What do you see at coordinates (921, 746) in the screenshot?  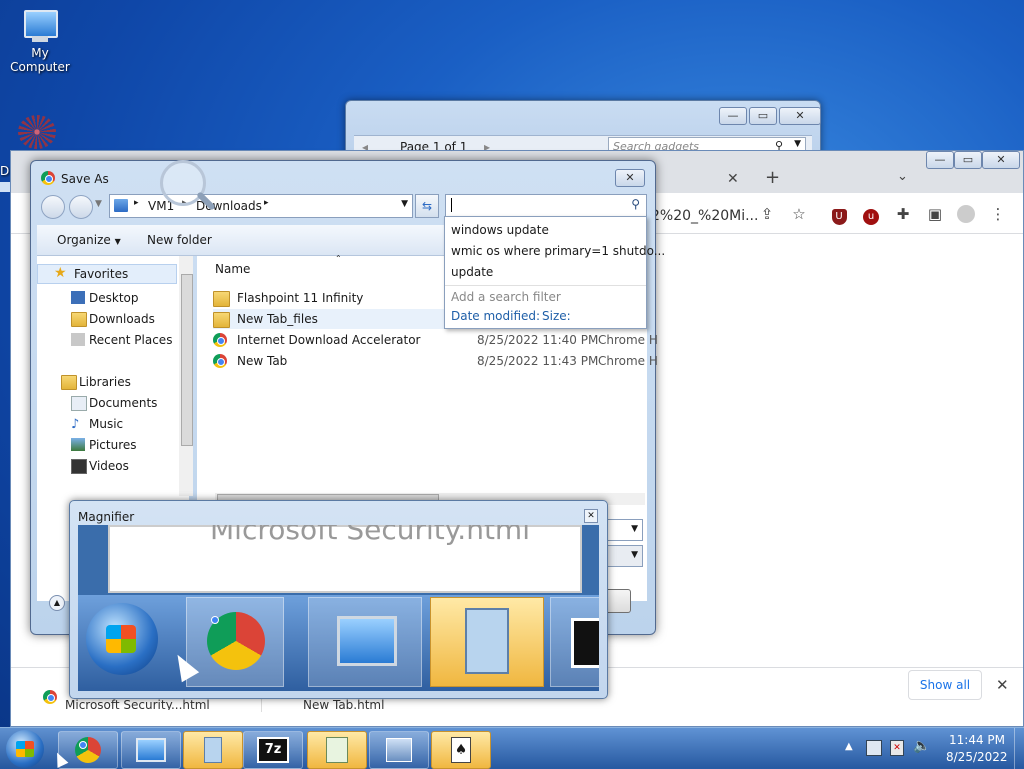 I see `volume-tray-icon: 🔈` at bounding box center [921, 746].